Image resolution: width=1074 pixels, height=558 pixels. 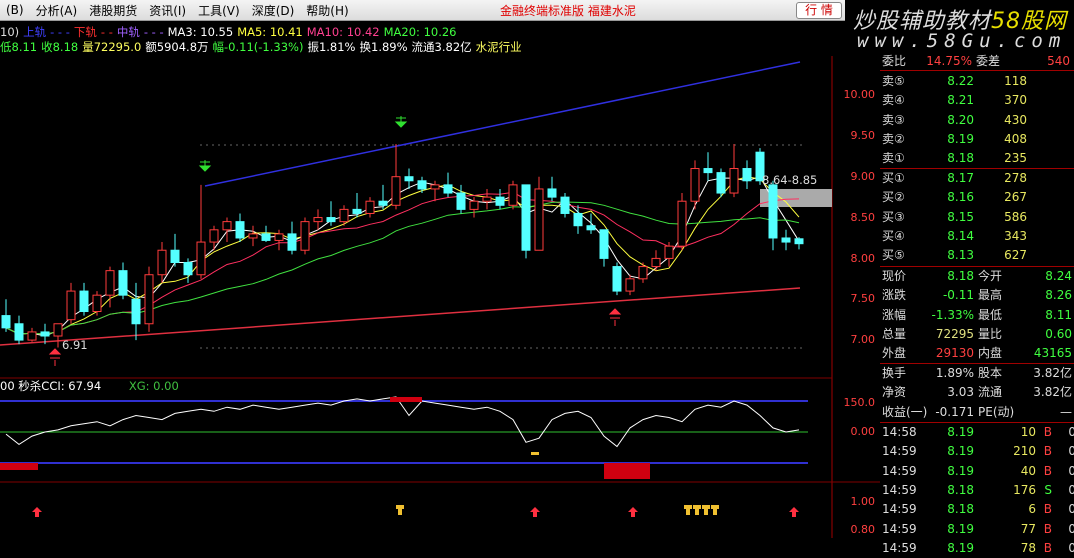 What do you see at coordinates (977, 315) in the screenshot?
I see `quote-row: 涨幅 -1.33% 最低 8.11` at bounding box center [977, 315].